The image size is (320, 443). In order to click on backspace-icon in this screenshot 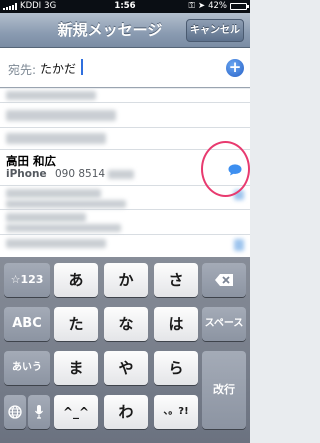, I will do `click(224, 280)`.